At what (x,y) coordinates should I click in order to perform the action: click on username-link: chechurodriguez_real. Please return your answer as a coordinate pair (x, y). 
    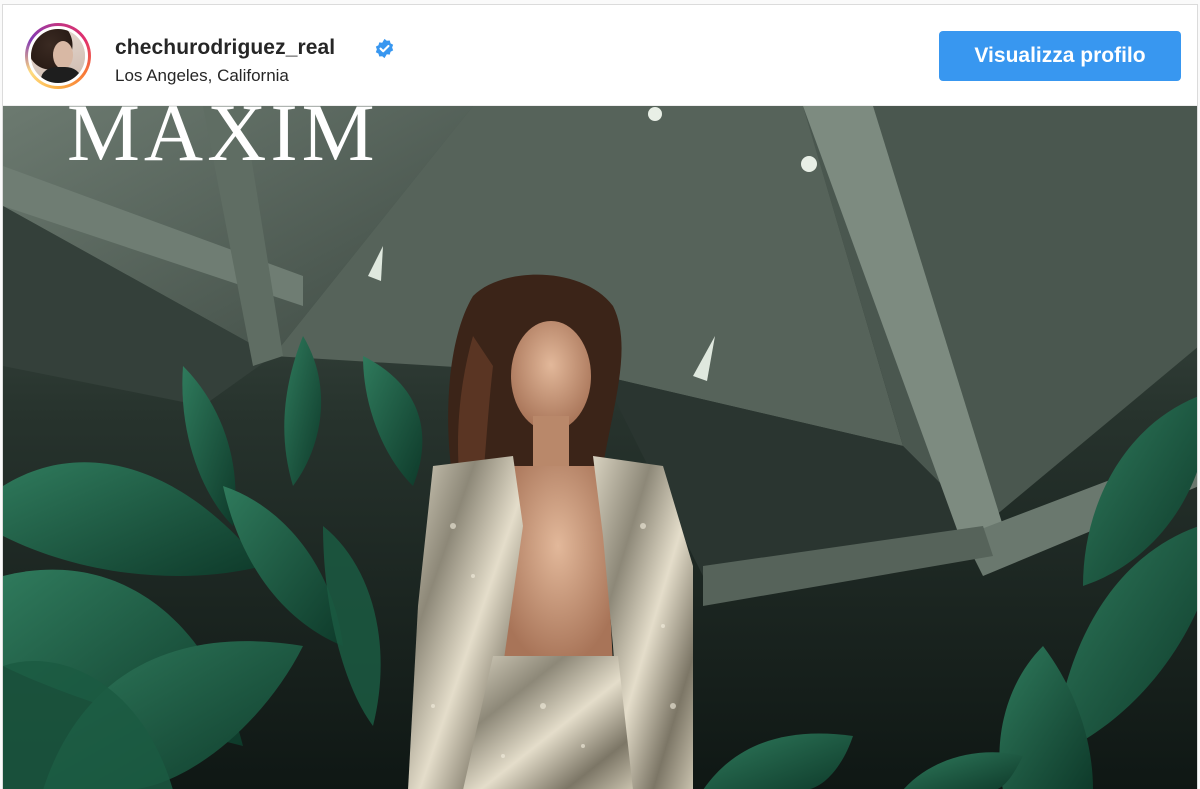
    Looking at the image, I should click on (225, 48).